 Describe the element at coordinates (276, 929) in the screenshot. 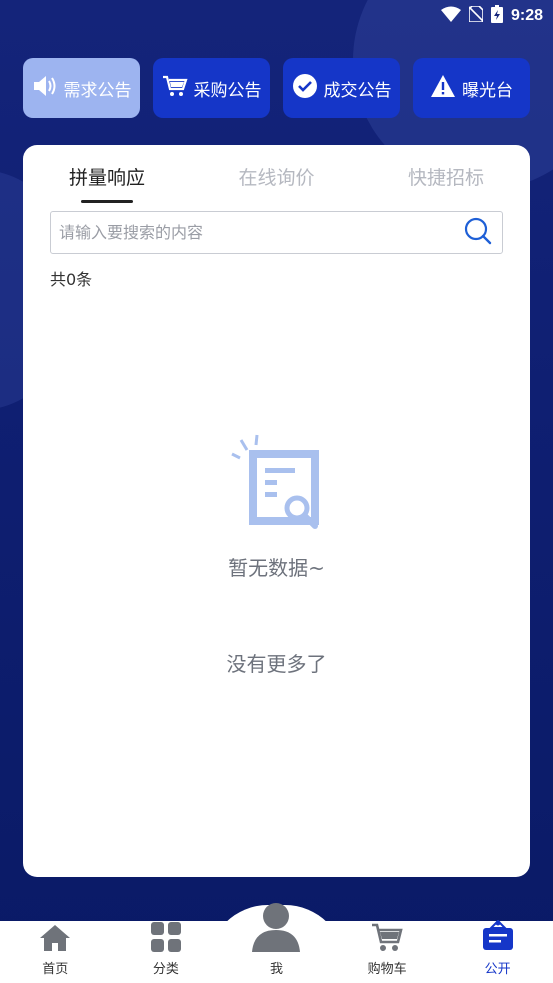

I see `person-icon` at that location.